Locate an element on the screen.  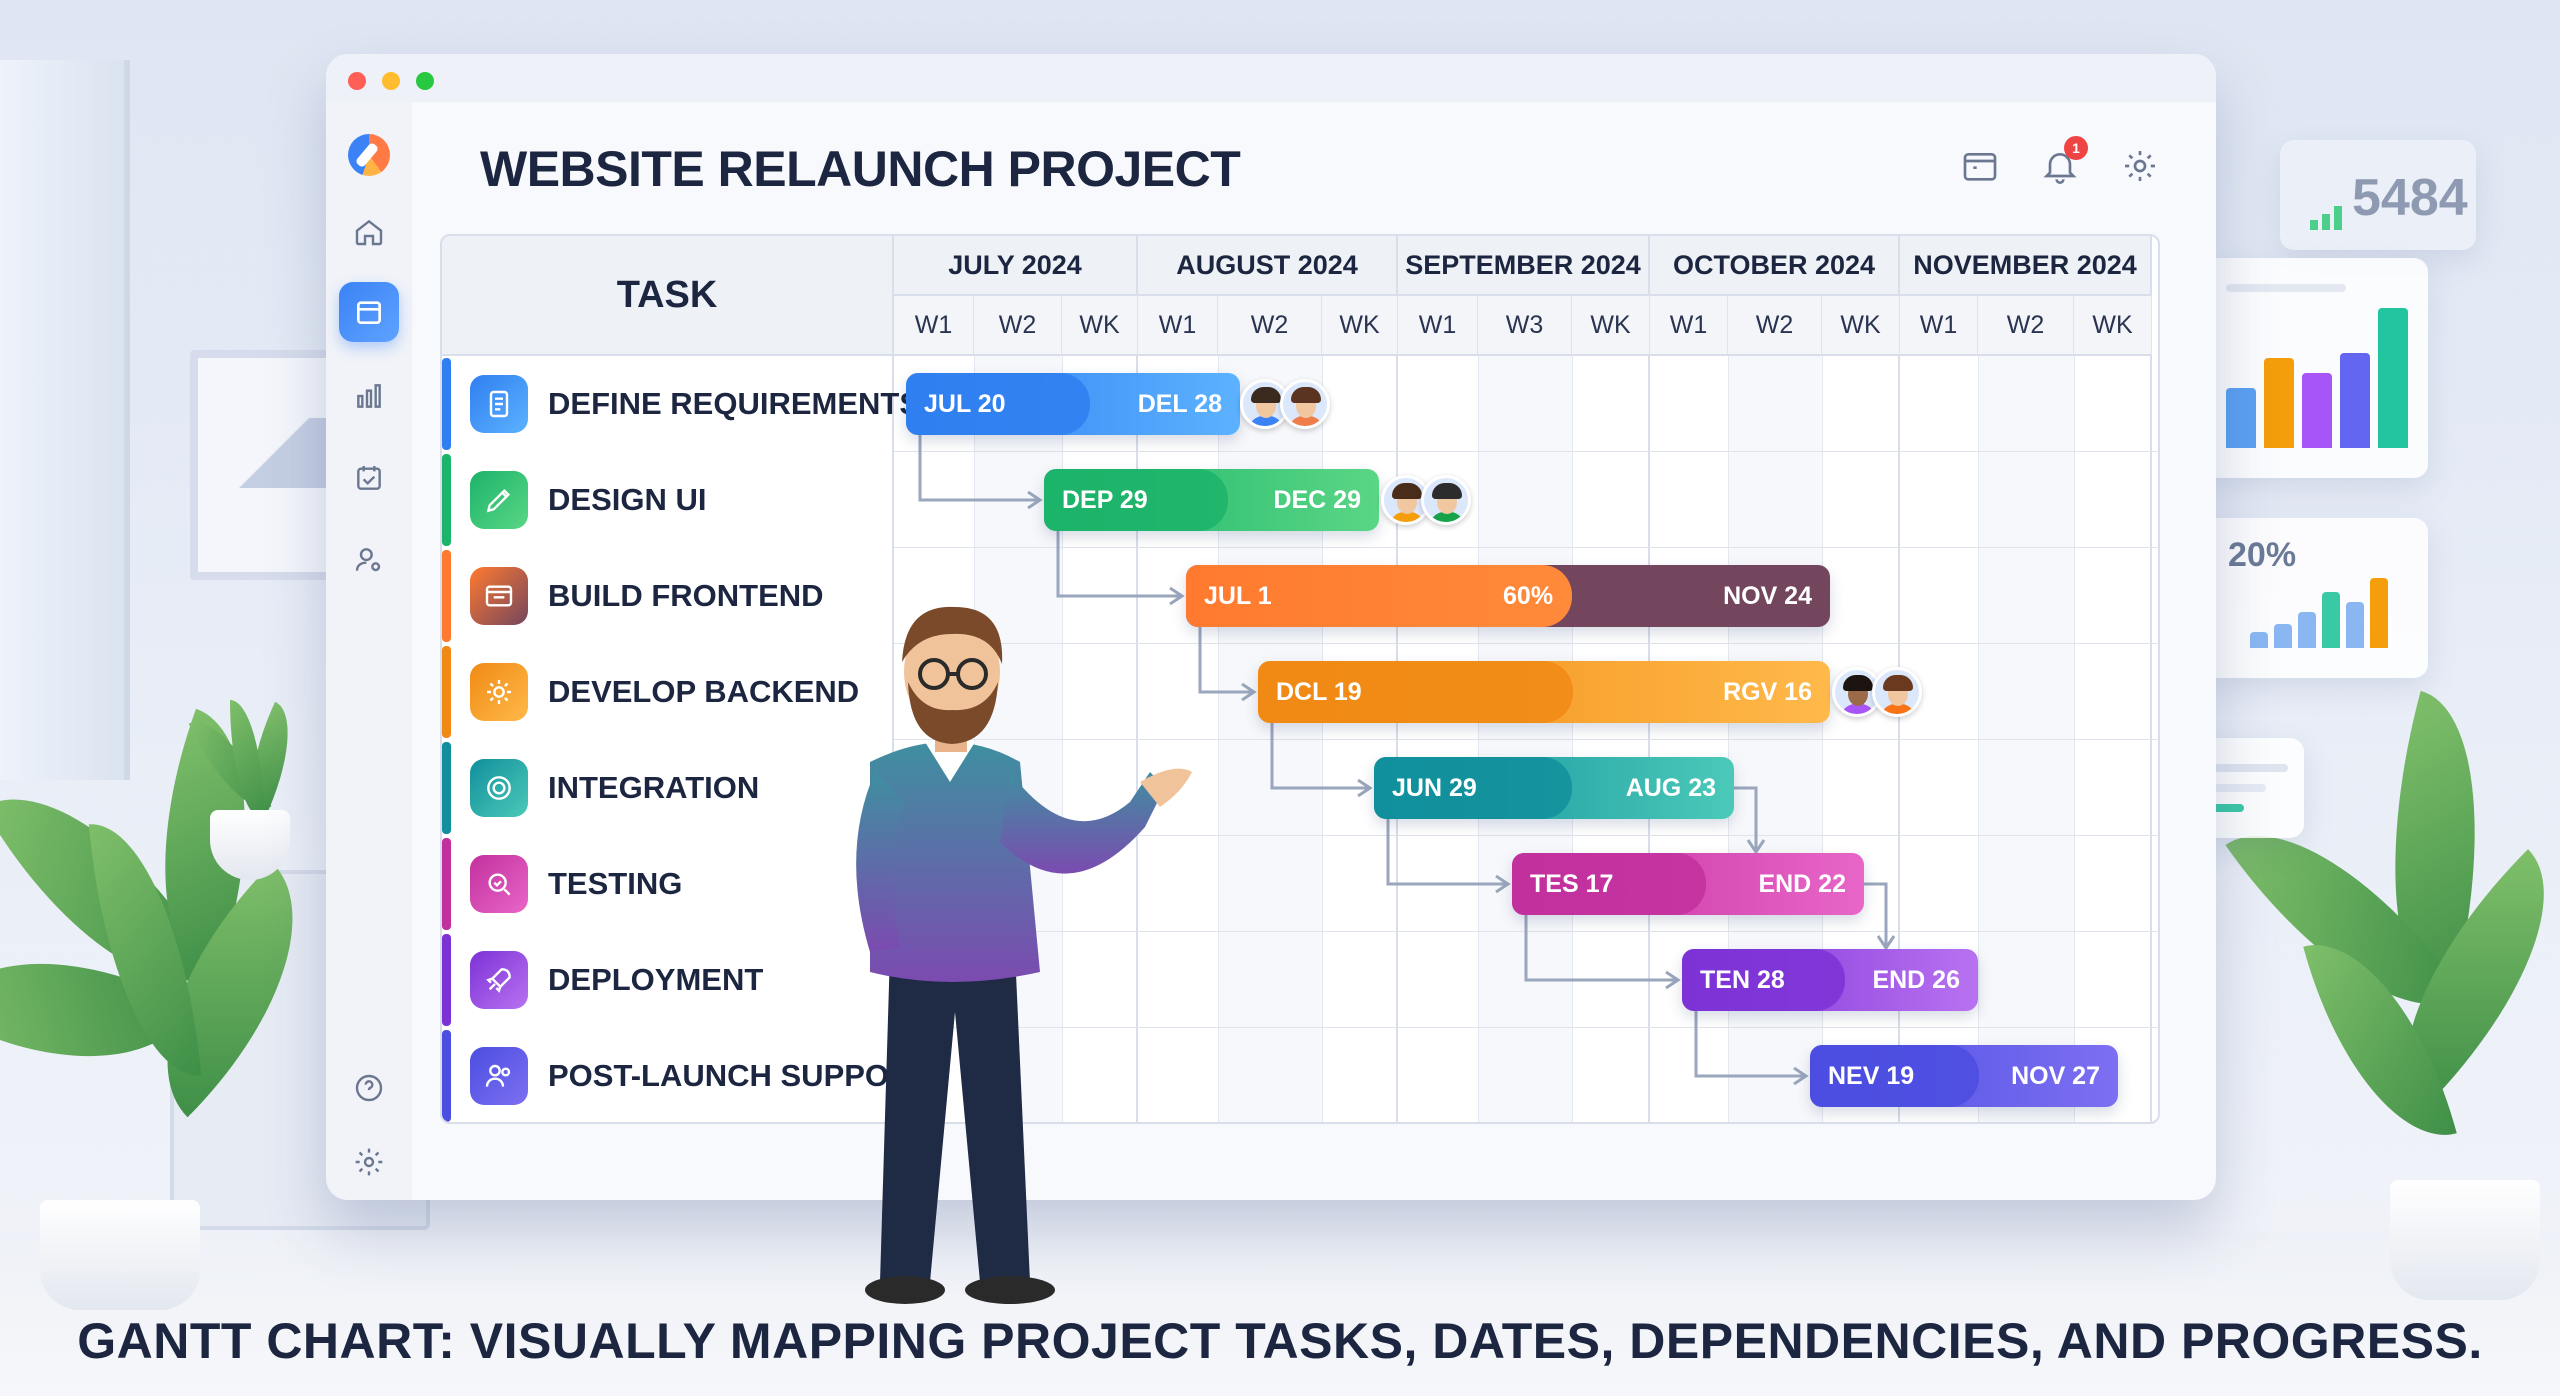
task-bar: NEV 19 NOV 27 is located at coordinates (1964, 1076).